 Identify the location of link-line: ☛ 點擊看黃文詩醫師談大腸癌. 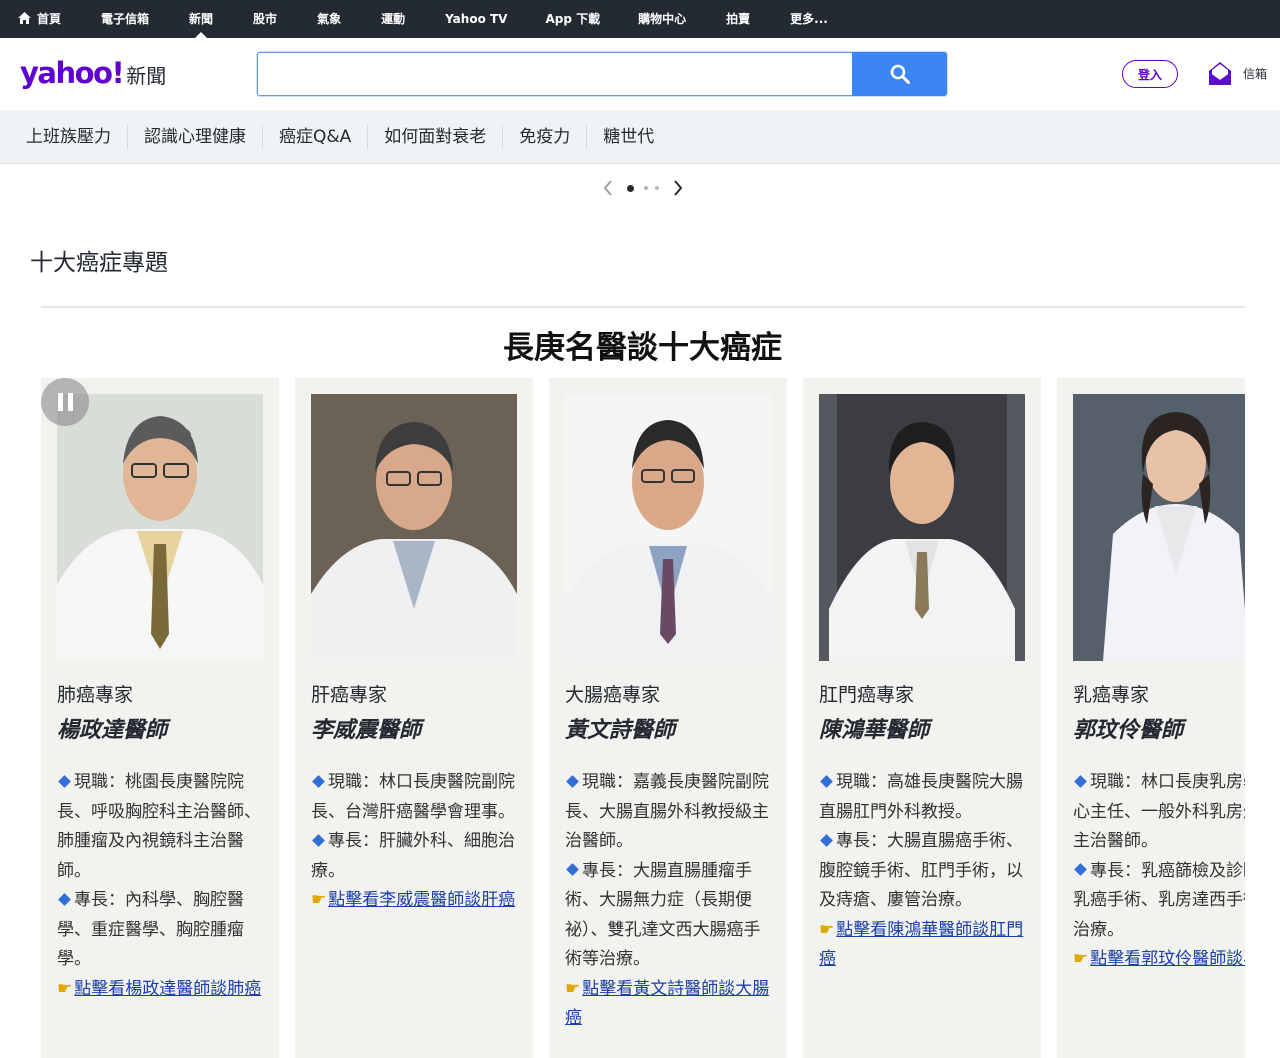
(671, 1004).